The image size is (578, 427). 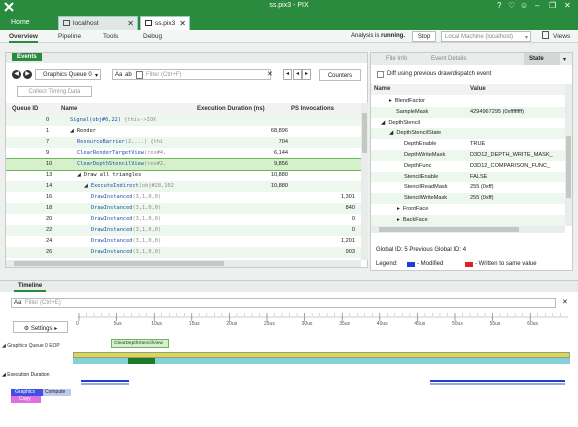 I want to click on settings-button: ⚙ Settings ▸, so click(x=40, y=327).